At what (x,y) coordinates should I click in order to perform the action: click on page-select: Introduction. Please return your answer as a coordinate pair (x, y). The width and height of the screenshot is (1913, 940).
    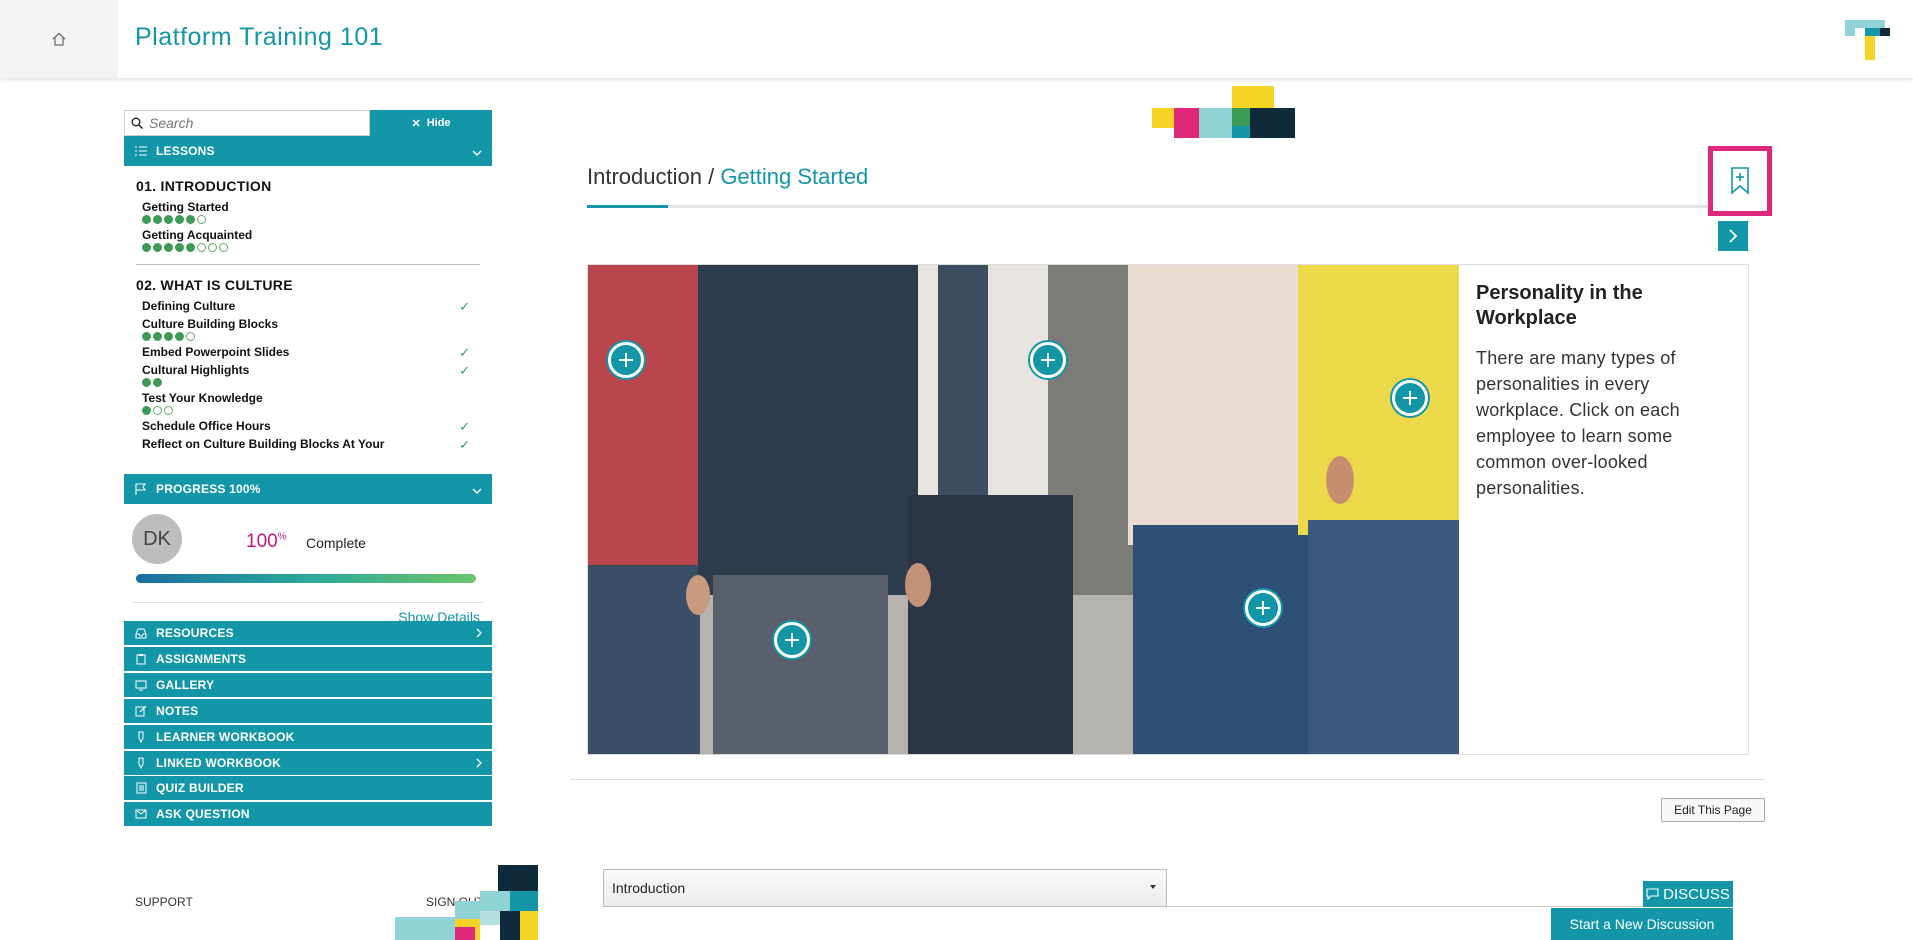
    Looking at the image, I should click on (885, 888).